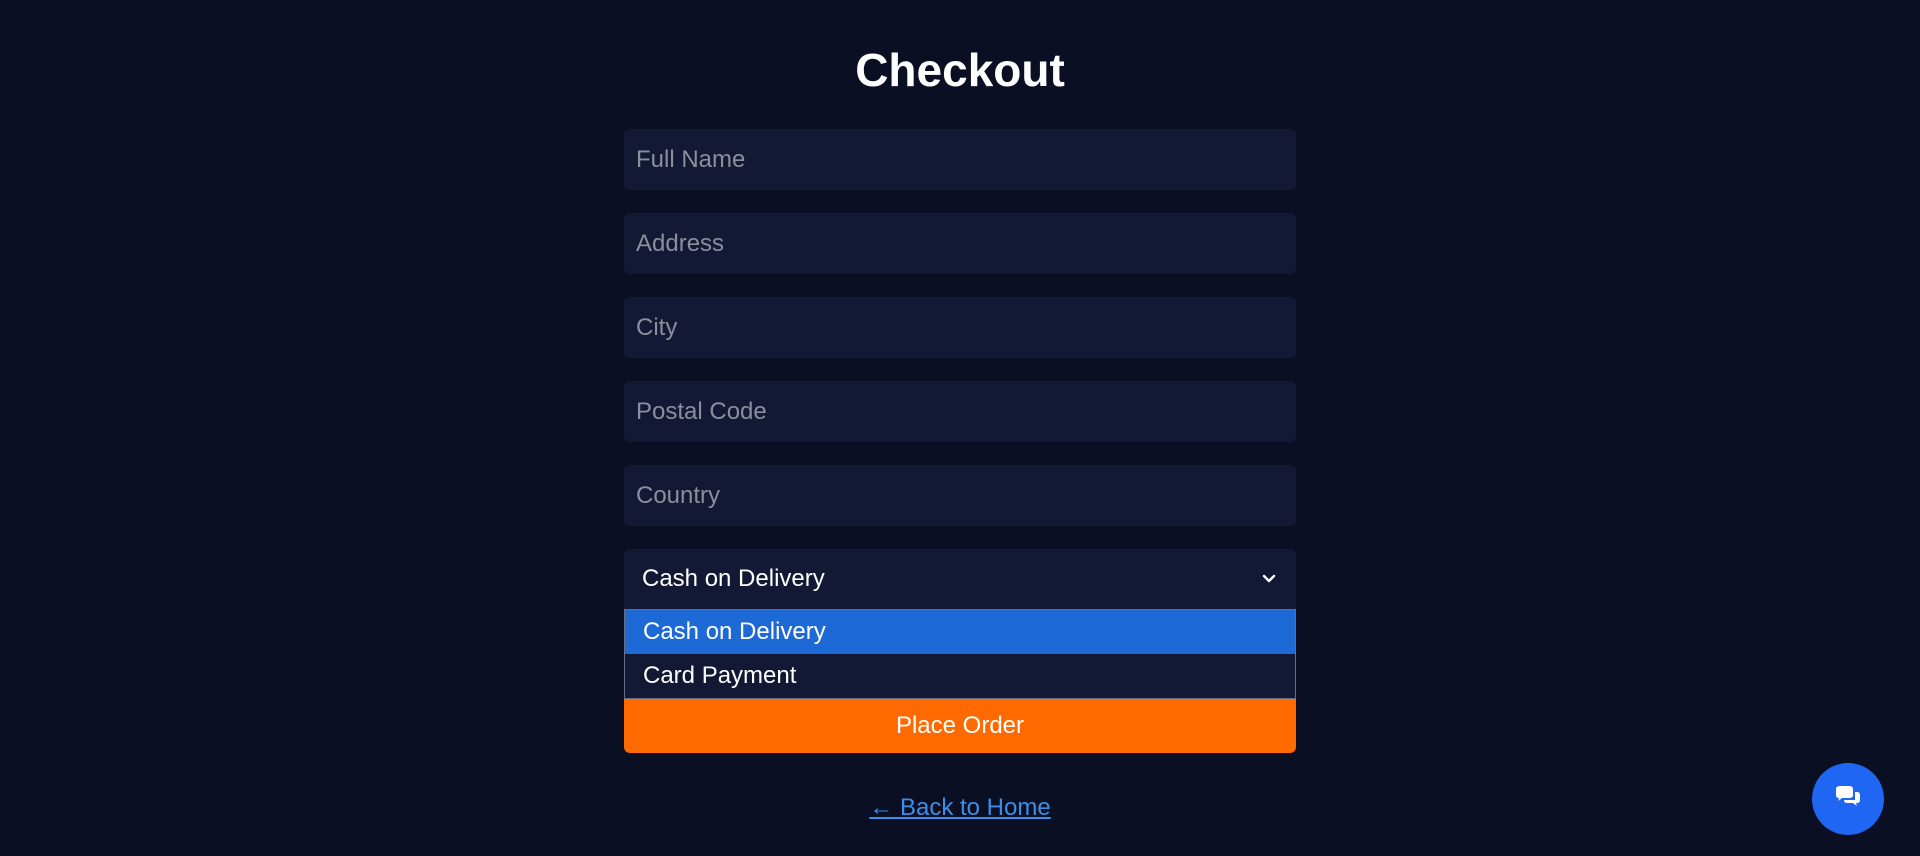 The height and width of the screenshot is (856, 1920). What do you see at coordinates (734, 631) in the screenshot?
I see `option-label: Cash on Delivery` at bounding box center [734, 631].